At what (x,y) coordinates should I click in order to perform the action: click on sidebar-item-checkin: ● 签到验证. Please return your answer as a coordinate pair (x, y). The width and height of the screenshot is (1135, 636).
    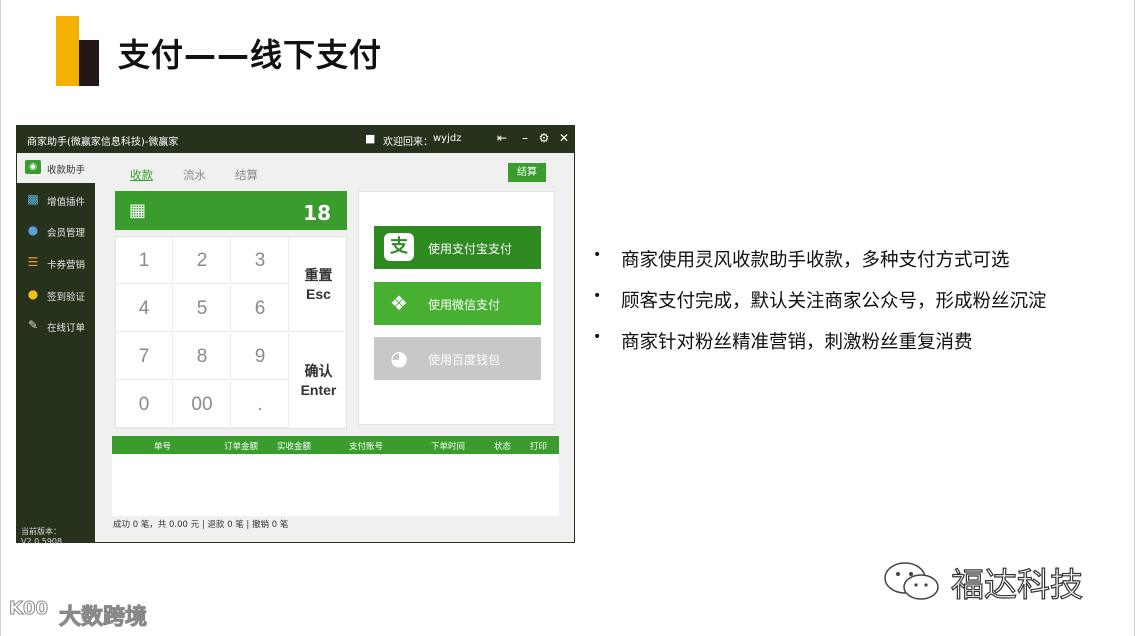
    Looking at the image, I should click on (56, 295).